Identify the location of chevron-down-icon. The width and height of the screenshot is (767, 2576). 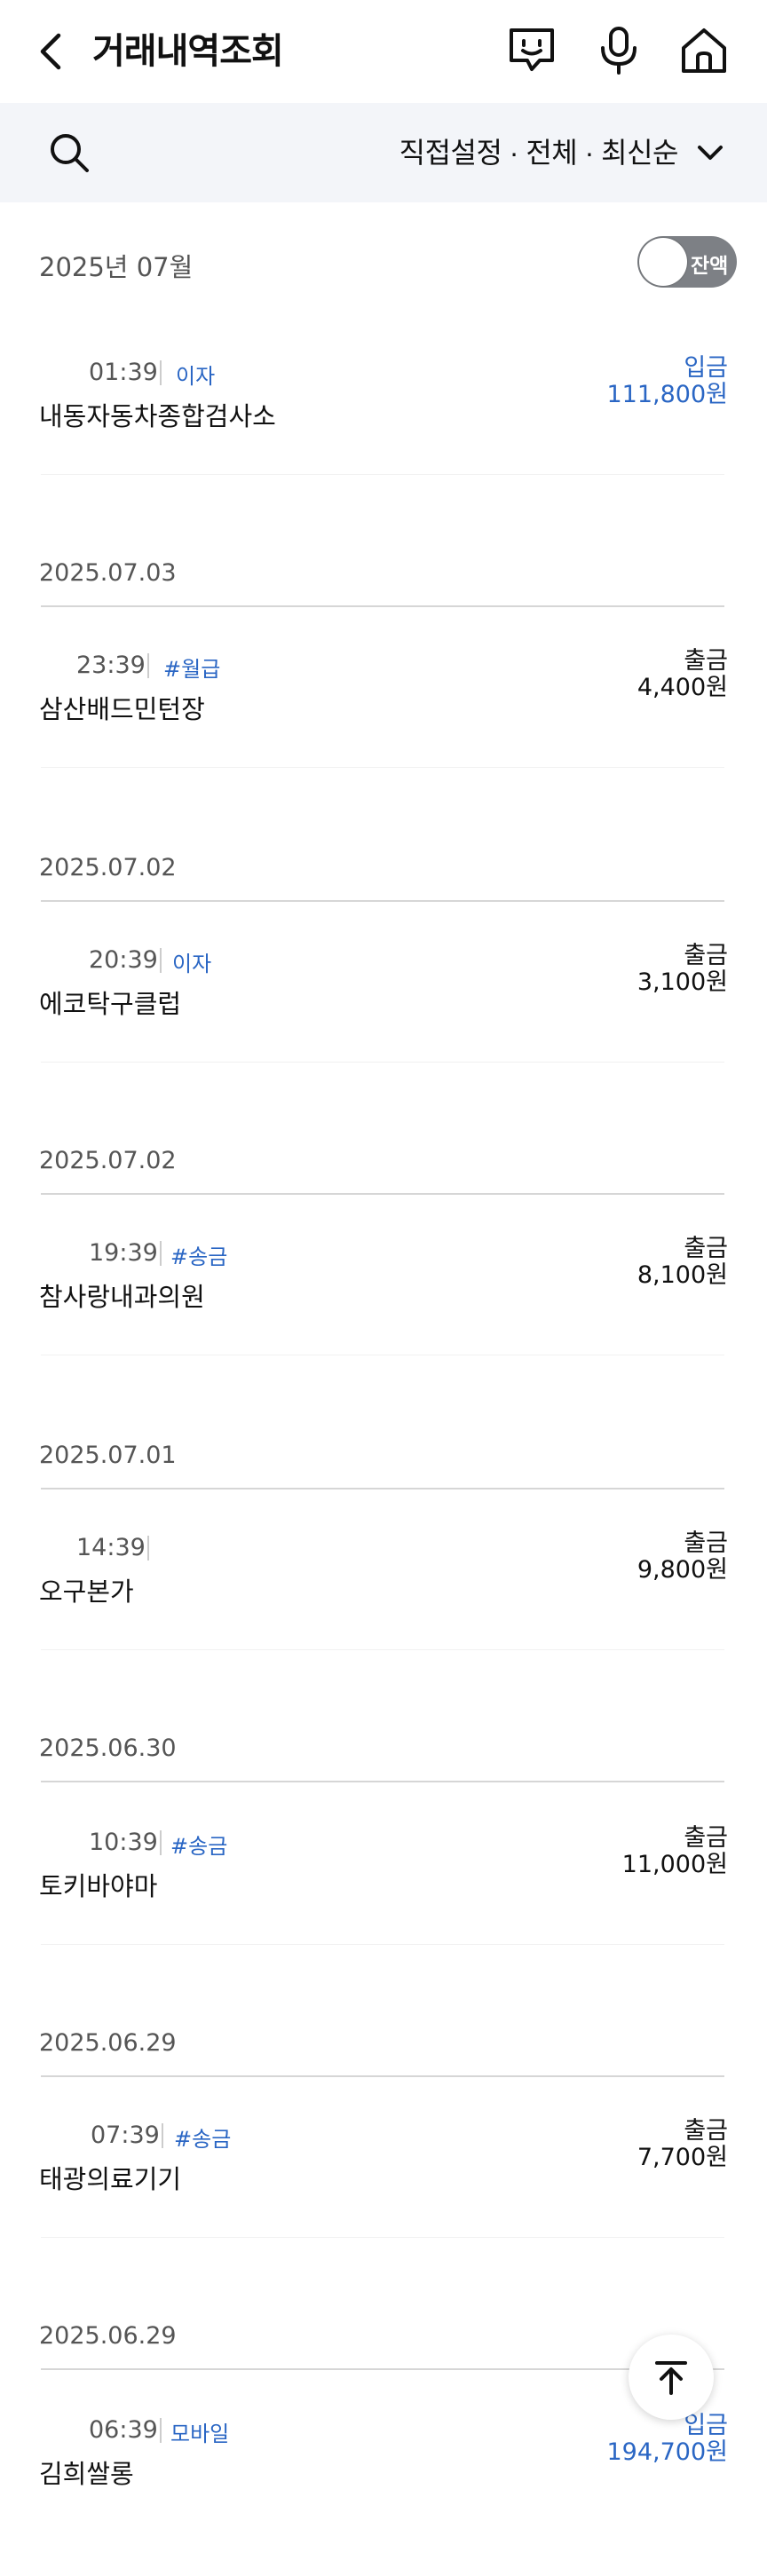
(710, 152).